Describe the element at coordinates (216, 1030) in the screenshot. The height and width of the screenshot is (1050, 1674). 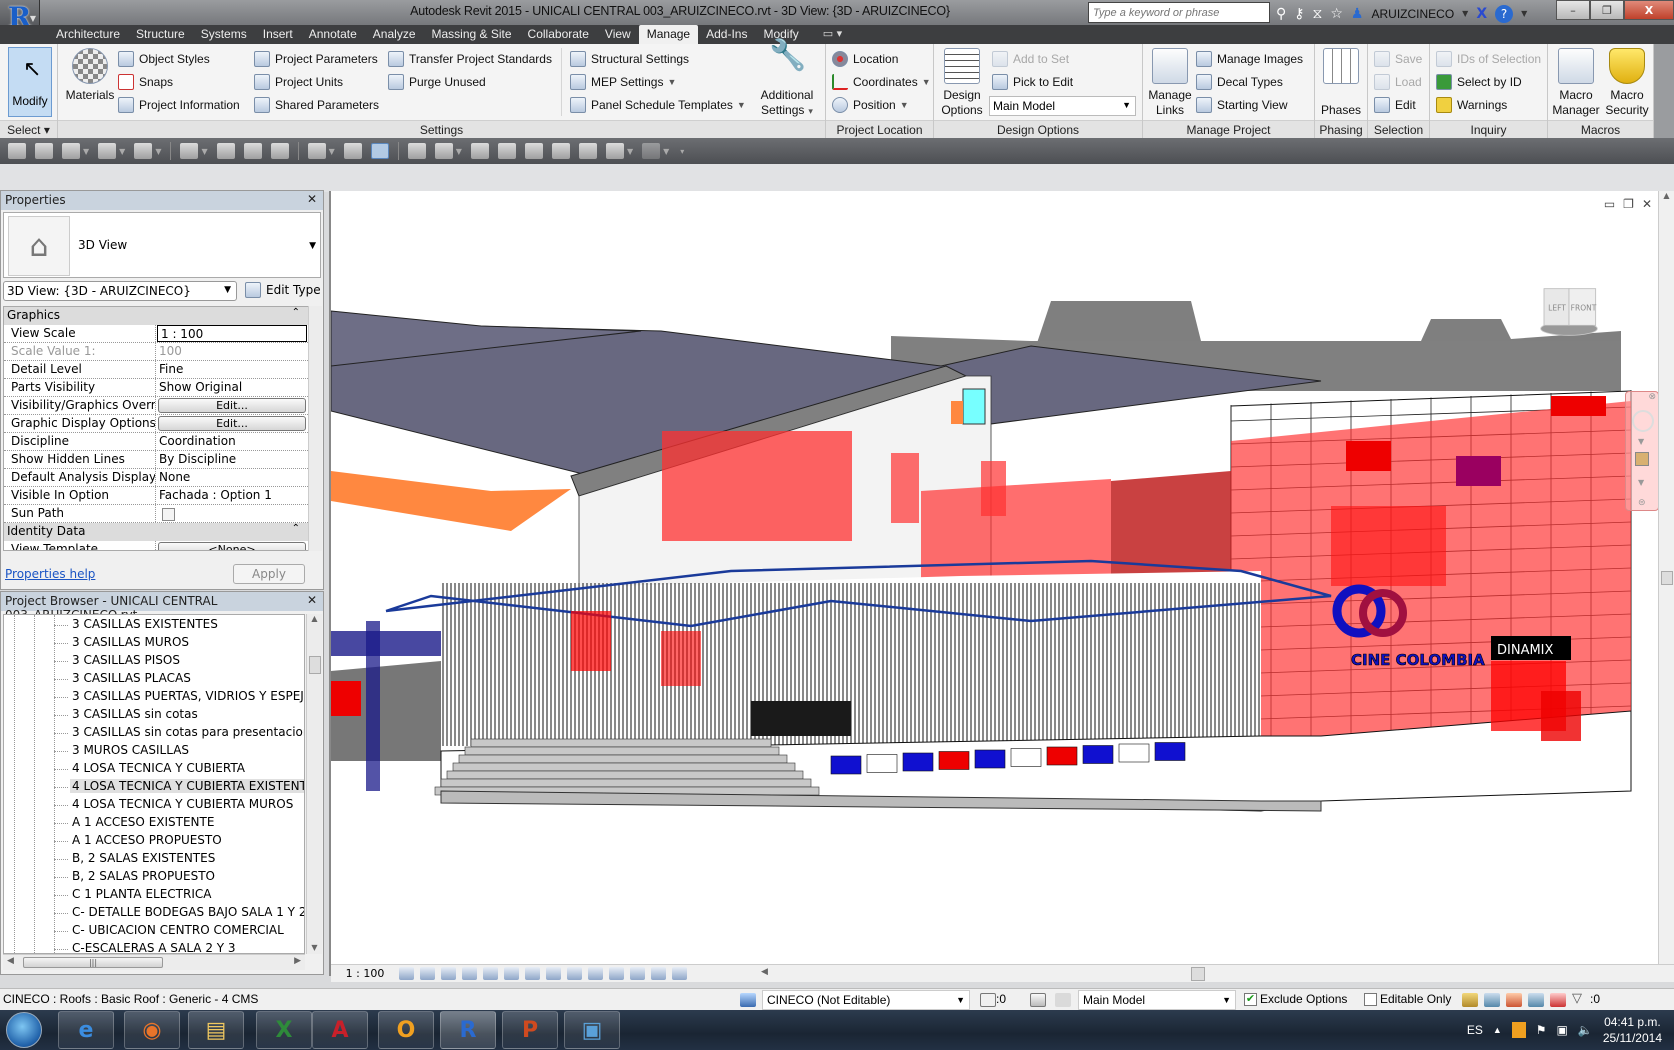
I see `taskbar-file-explorer-icon: ▤` at that location.